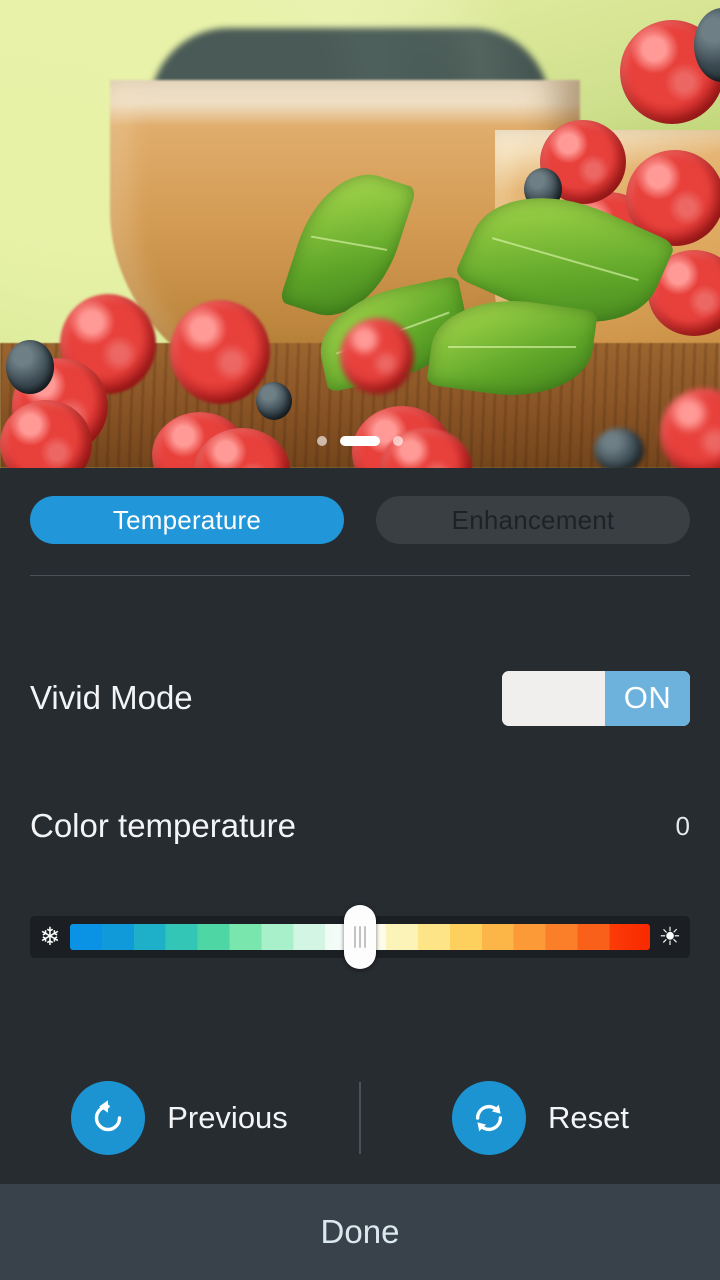 Image resolution: width=720 pixels, height=1280 pixels. I want to click on vivid-mode-row: Vivid Mode ON, so click(360, 698).